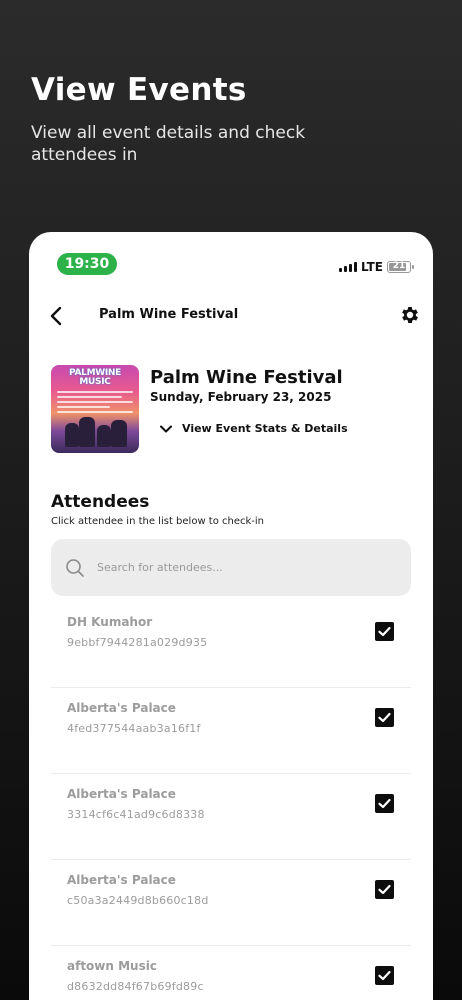 This screenshot has width=462, height=1000. I want to click on attendee-code: d8632dd84f67b69fd89c, so click(135, 986).